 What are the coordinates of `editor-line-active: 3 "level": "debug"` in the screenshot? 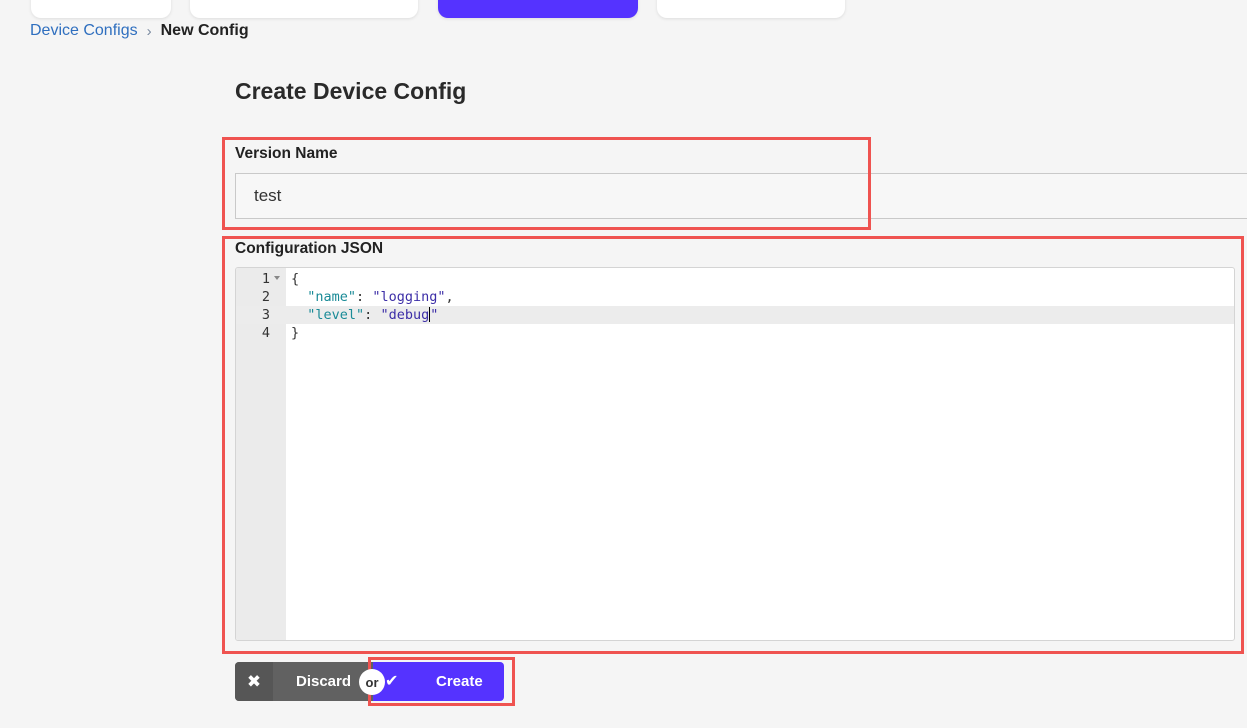 It's located at (735, 315).